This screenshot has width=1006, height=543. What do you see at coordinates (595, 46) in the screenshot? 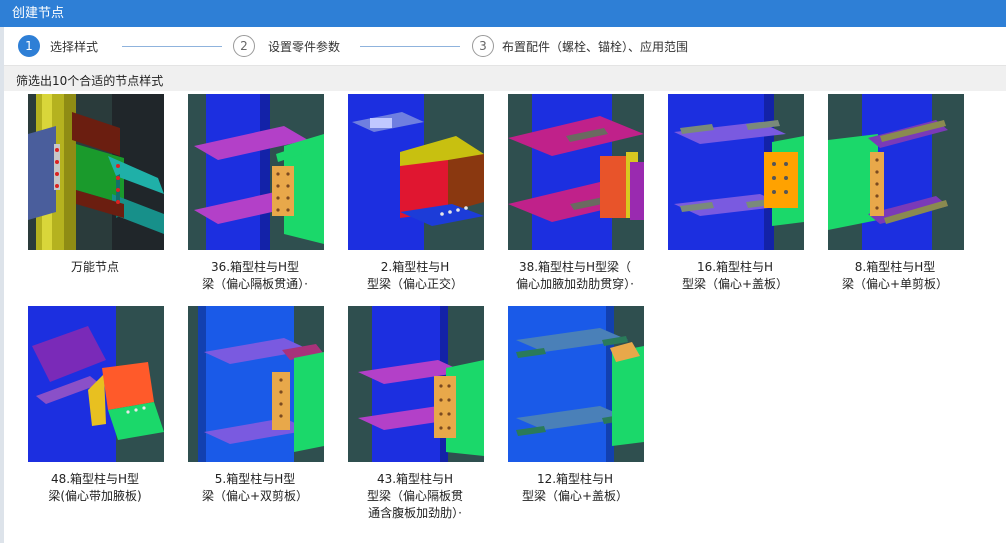
I see `step-3-label: 布置配件（螺栓、锚栓）、应用范围` at bounding box center [595, 46].